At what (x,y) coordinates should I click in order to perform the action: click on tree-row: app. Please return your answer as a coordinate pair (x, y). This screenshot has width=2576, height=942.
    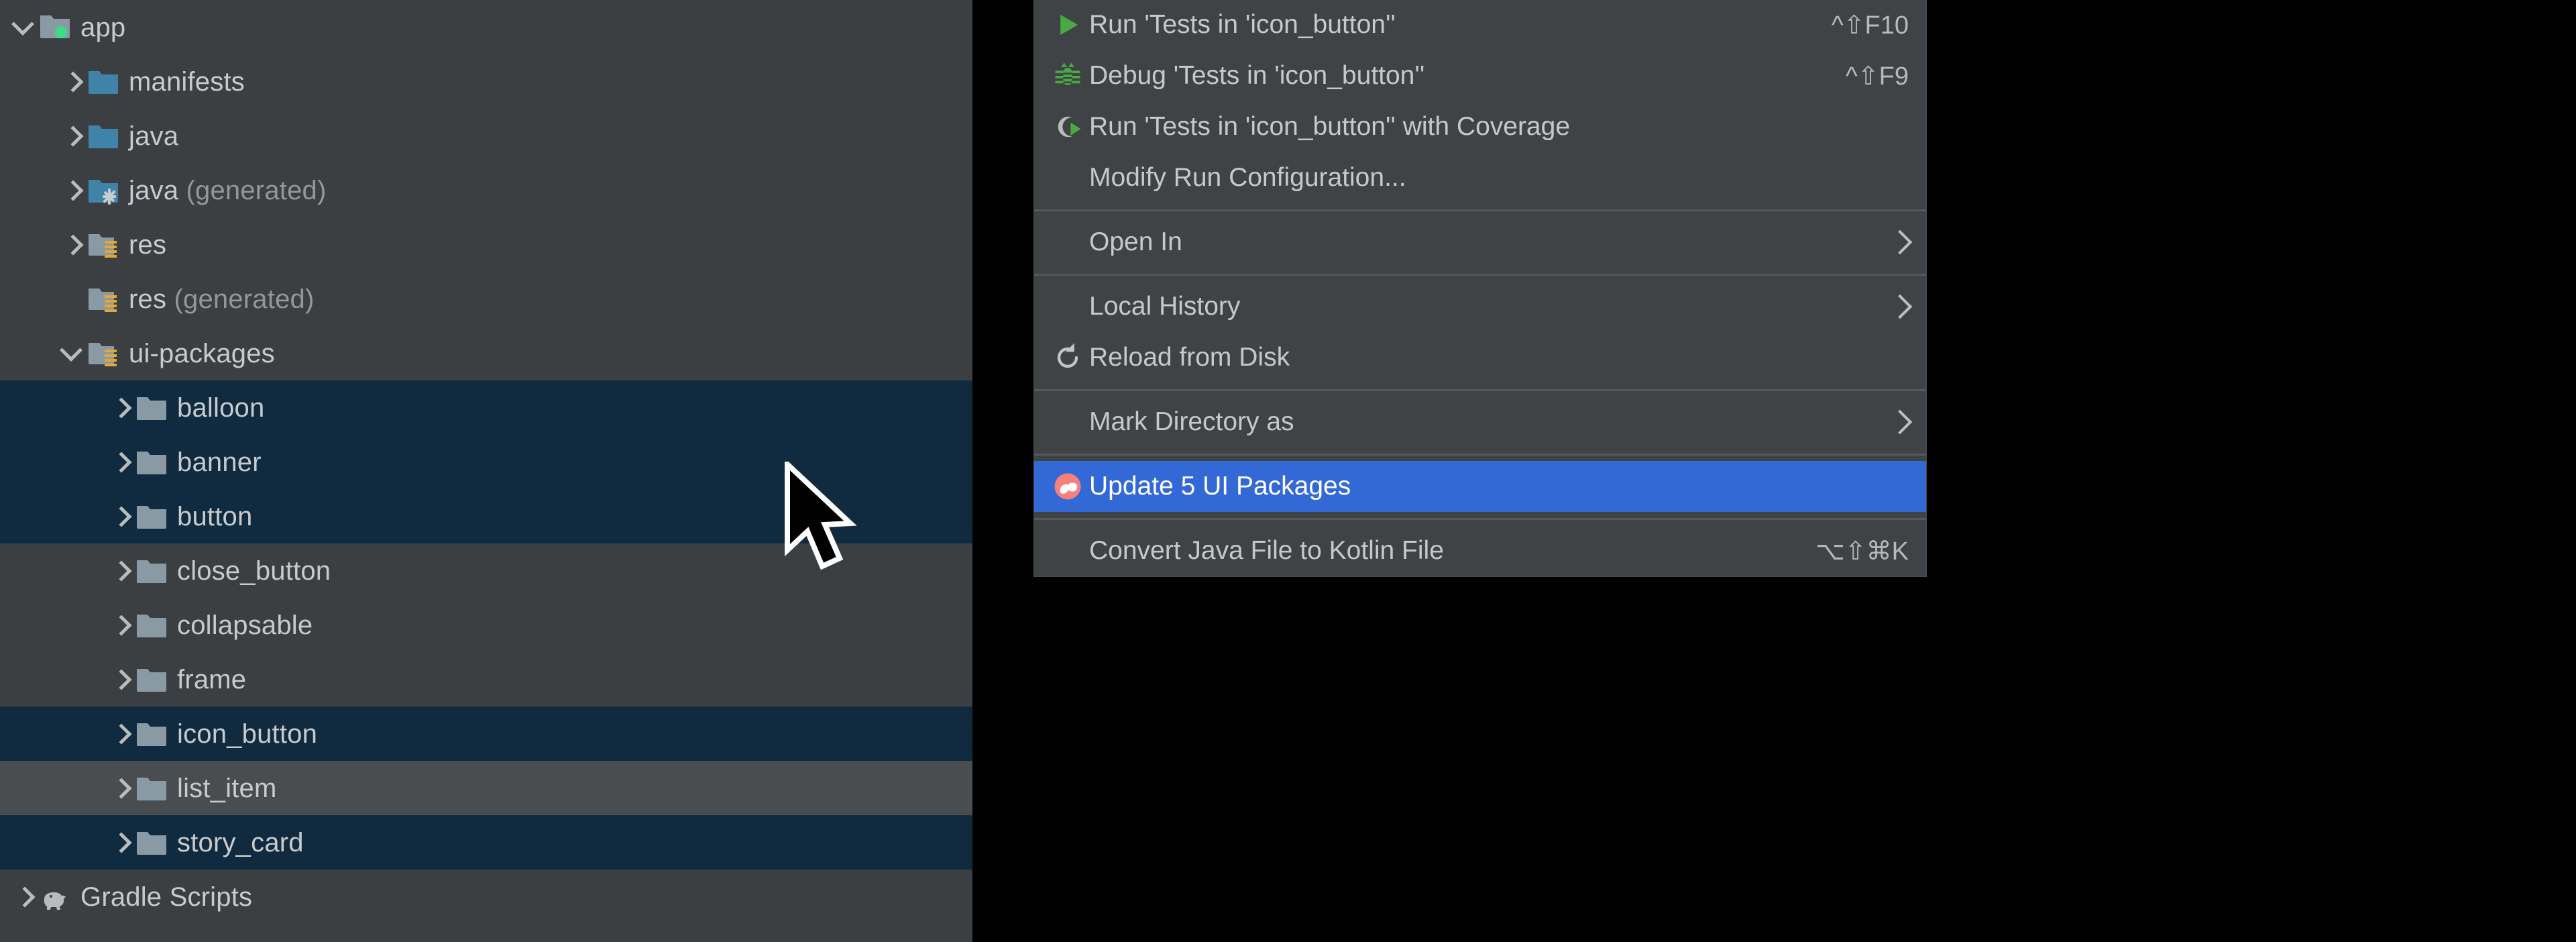
    Looking at the image, I should click on (486, 27).